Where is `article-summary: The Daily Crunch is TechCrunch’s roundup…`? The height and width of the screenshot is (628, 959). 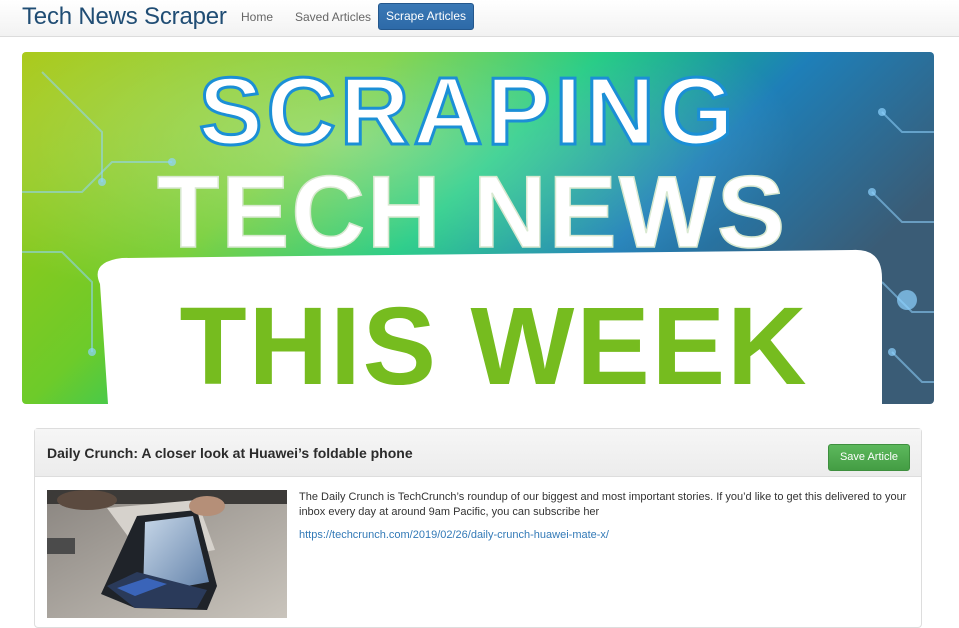
article-summary: The Daily Crunch is TechCrunch’s roundup… is located at coordinates (603, 504).